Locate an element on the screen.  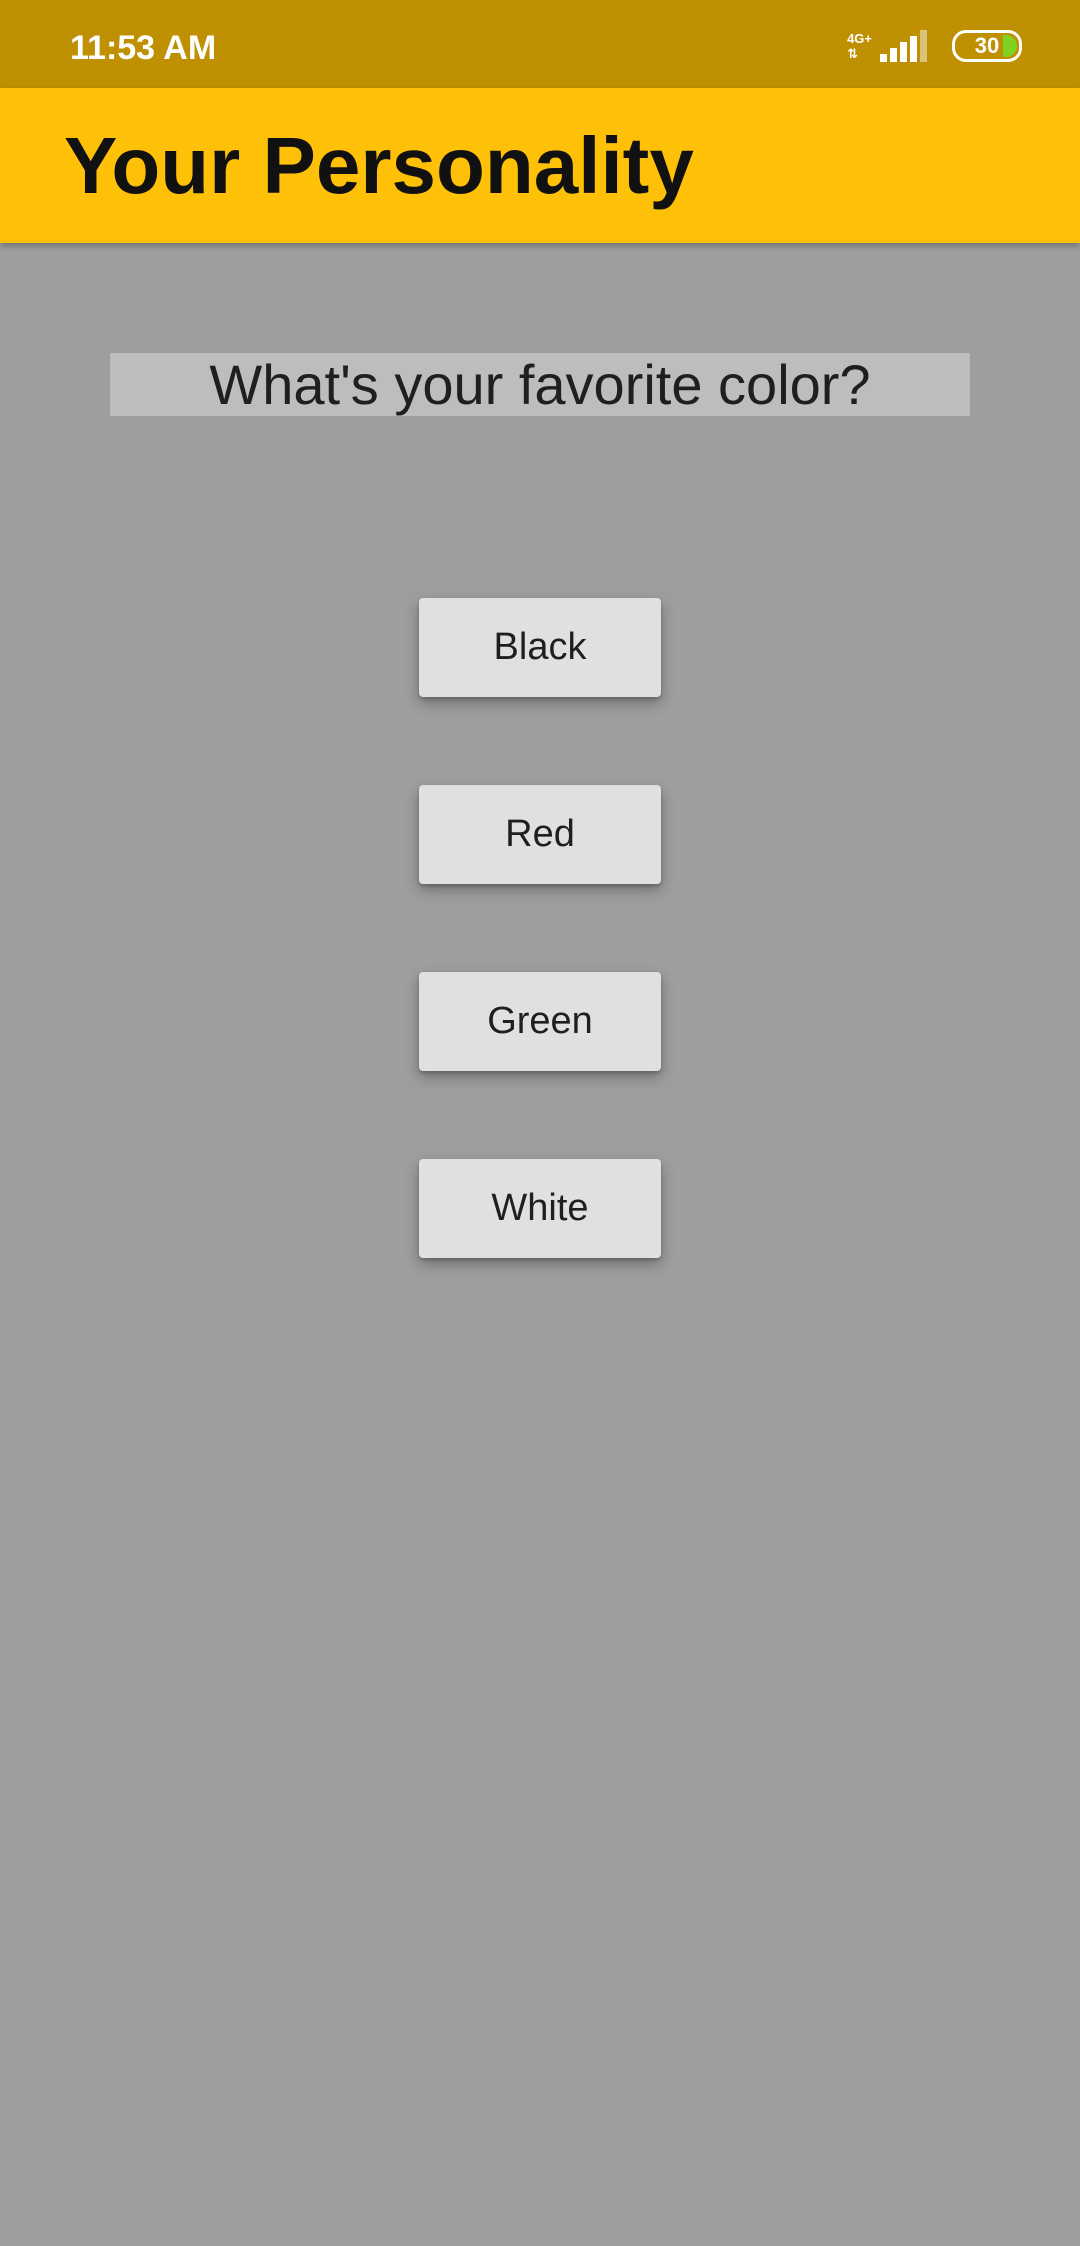
option-white-button: White is located at coordinates (540, 1208).